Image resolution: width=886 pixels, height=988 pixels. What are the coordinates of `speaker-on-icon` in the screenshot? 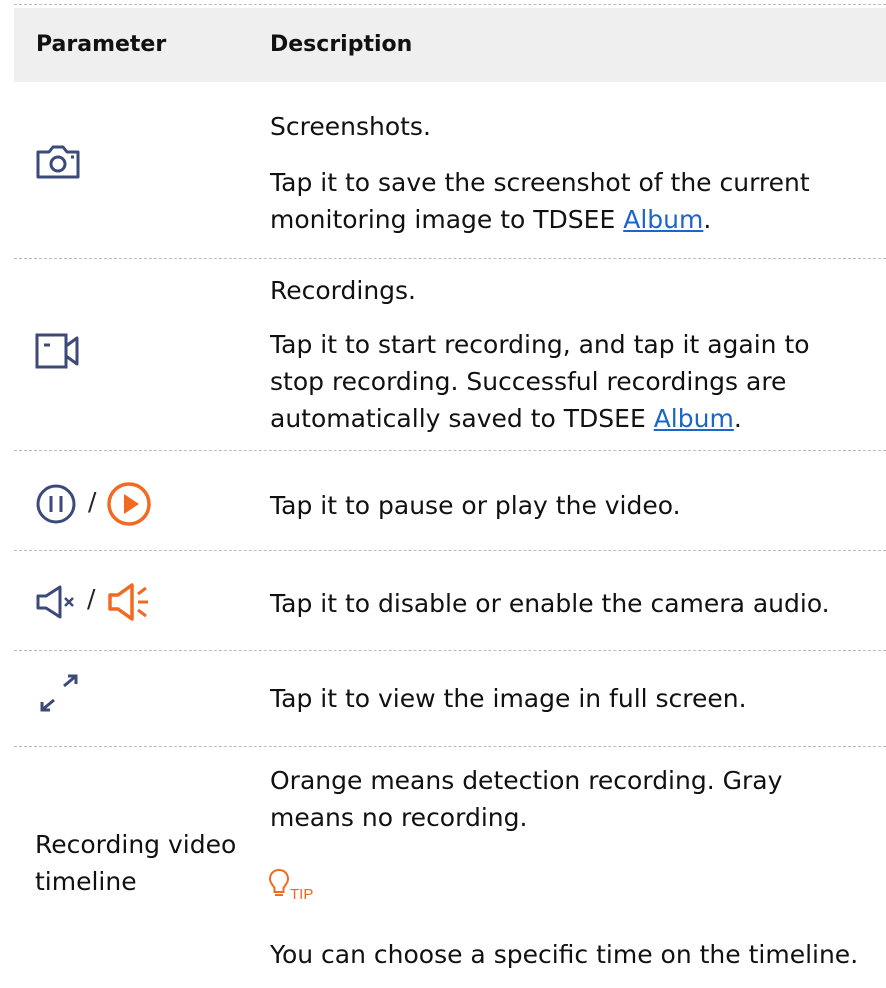 It's located at (131, 604).